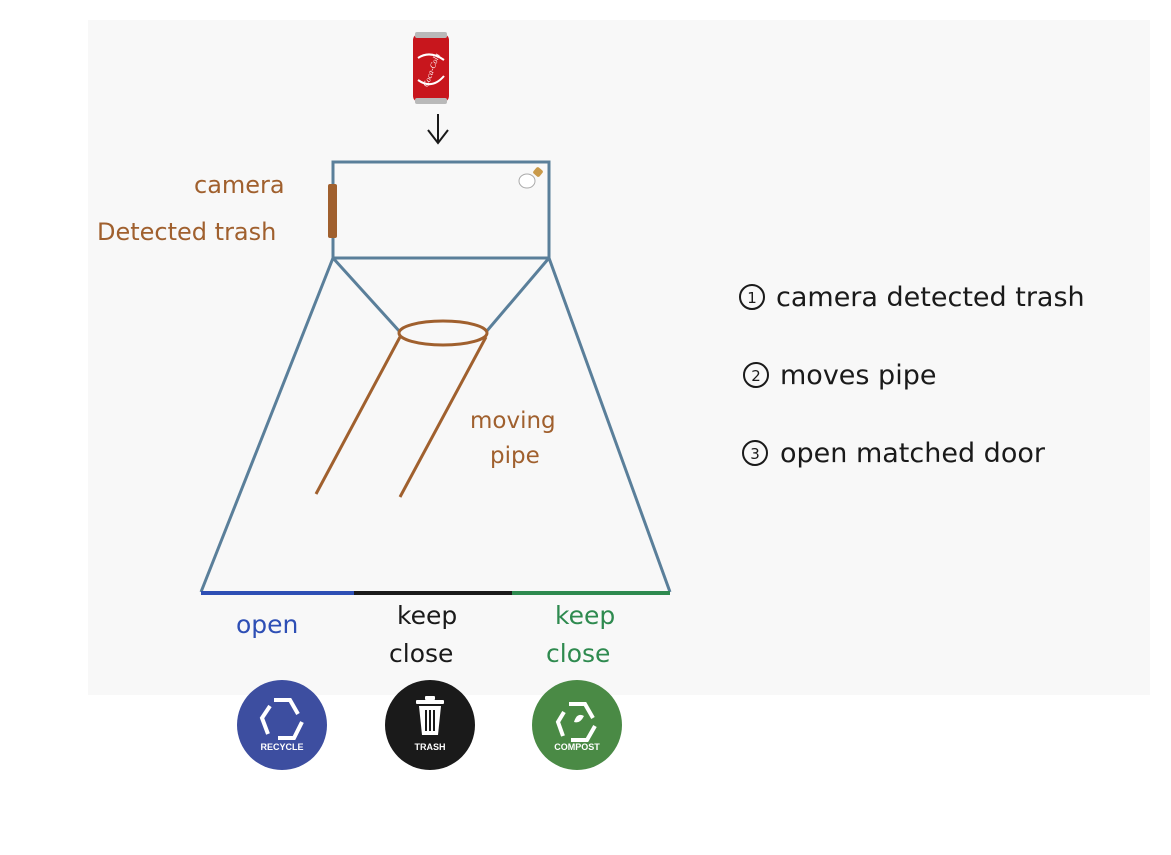 This screenshot has width=1171, height=855. What do you see at coordinates (577, 725) in the screenshot?
I see `compost-badge: COMPOST` at bounding box center [577, 725].